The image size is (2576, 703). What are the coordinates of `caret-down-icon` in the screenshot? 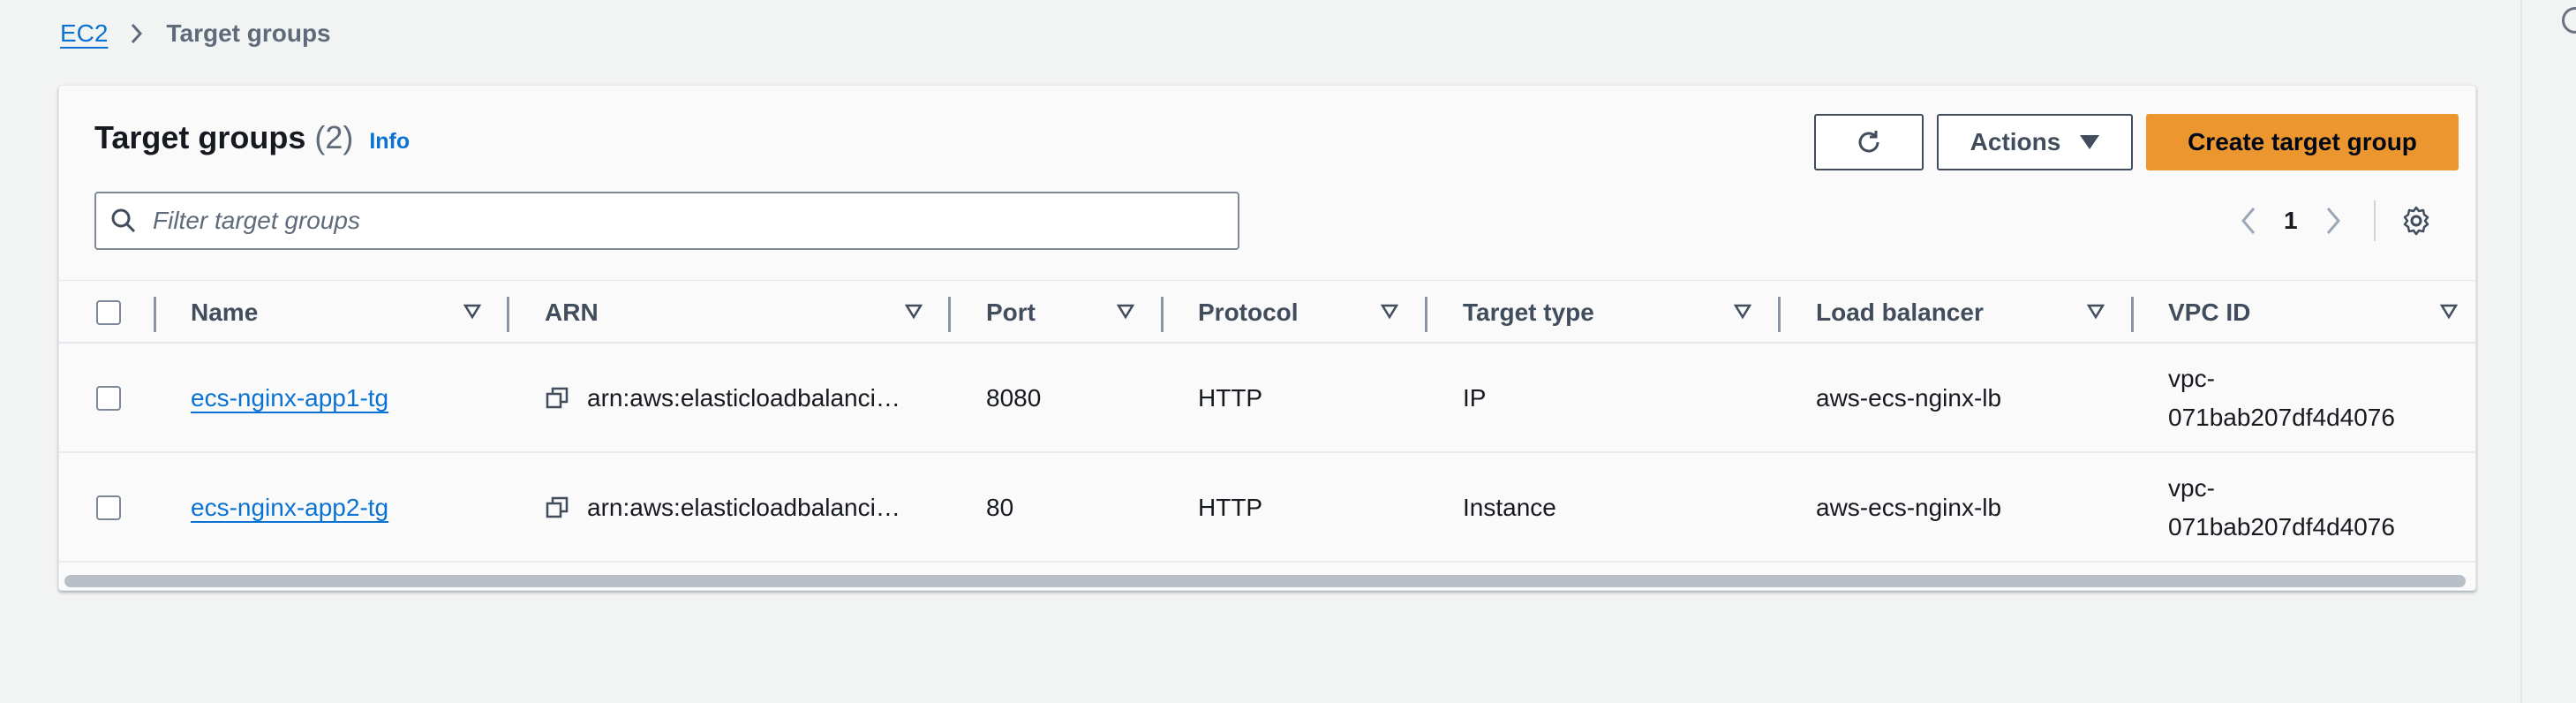 It's located at (2090, 142).